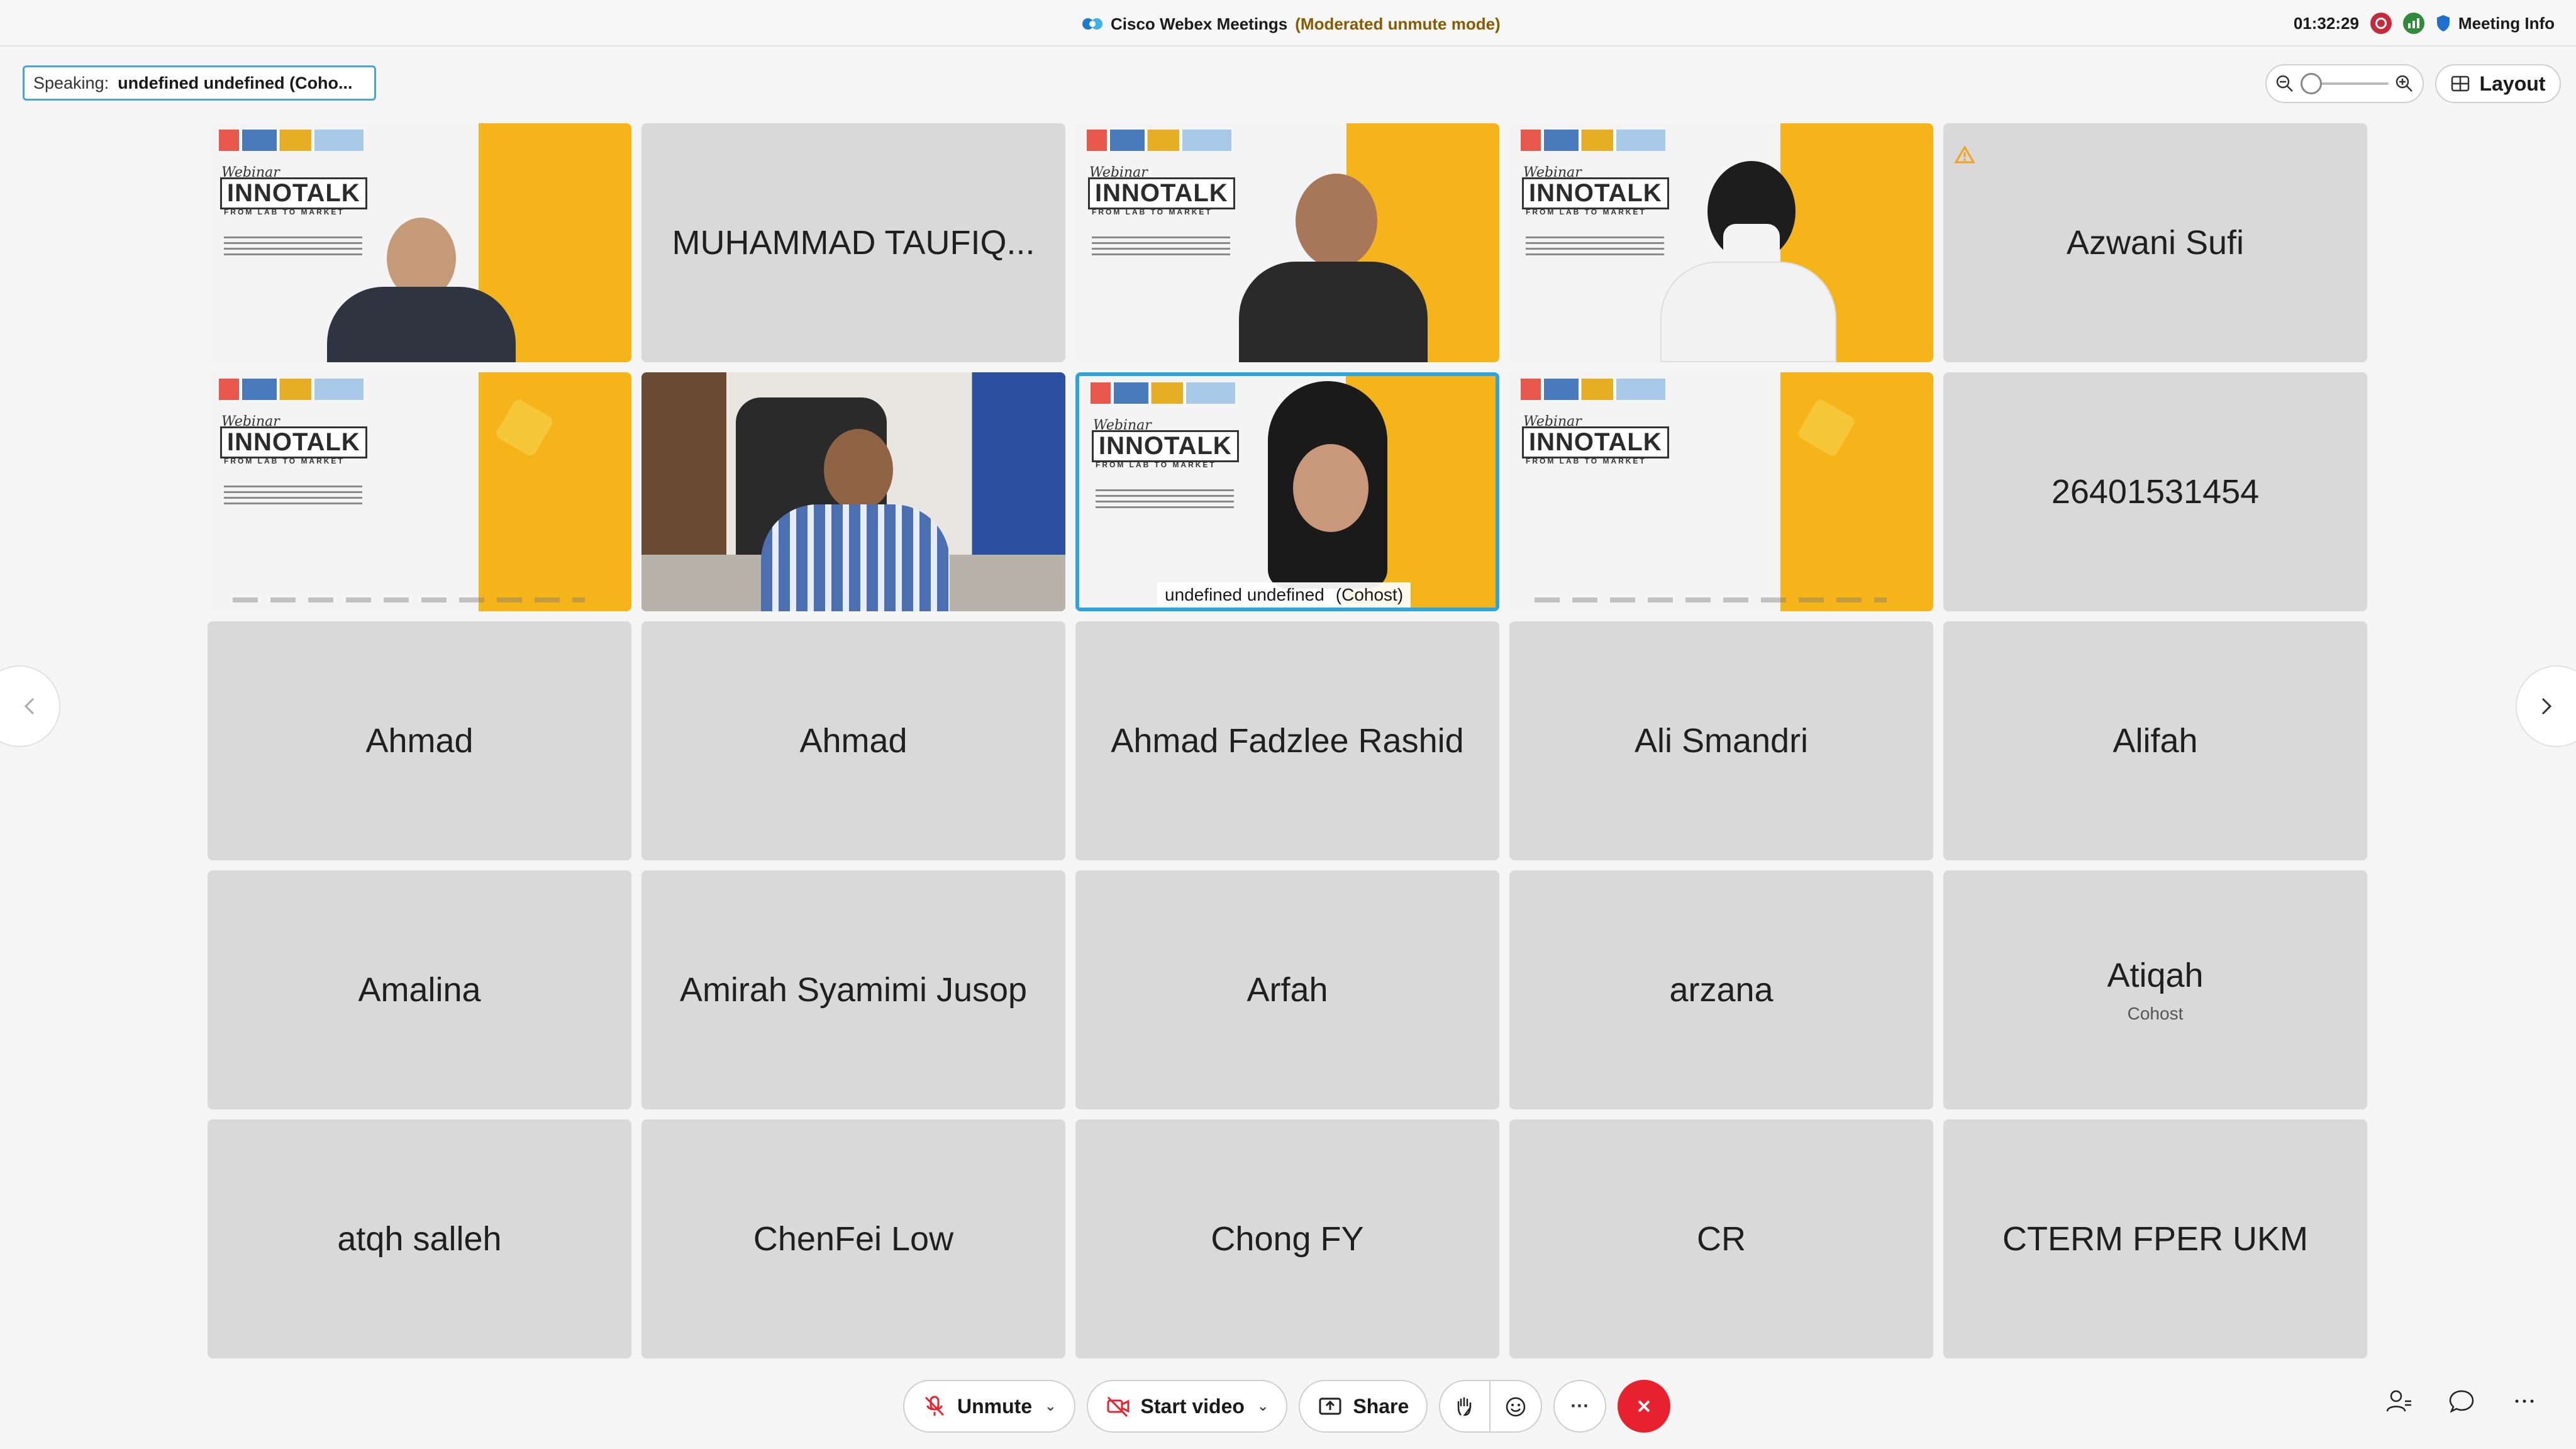 The height and width of the screenshot is (1449, 2576). I want to click on participant-tile: Atiqah Cohost, so click(2155, 989).